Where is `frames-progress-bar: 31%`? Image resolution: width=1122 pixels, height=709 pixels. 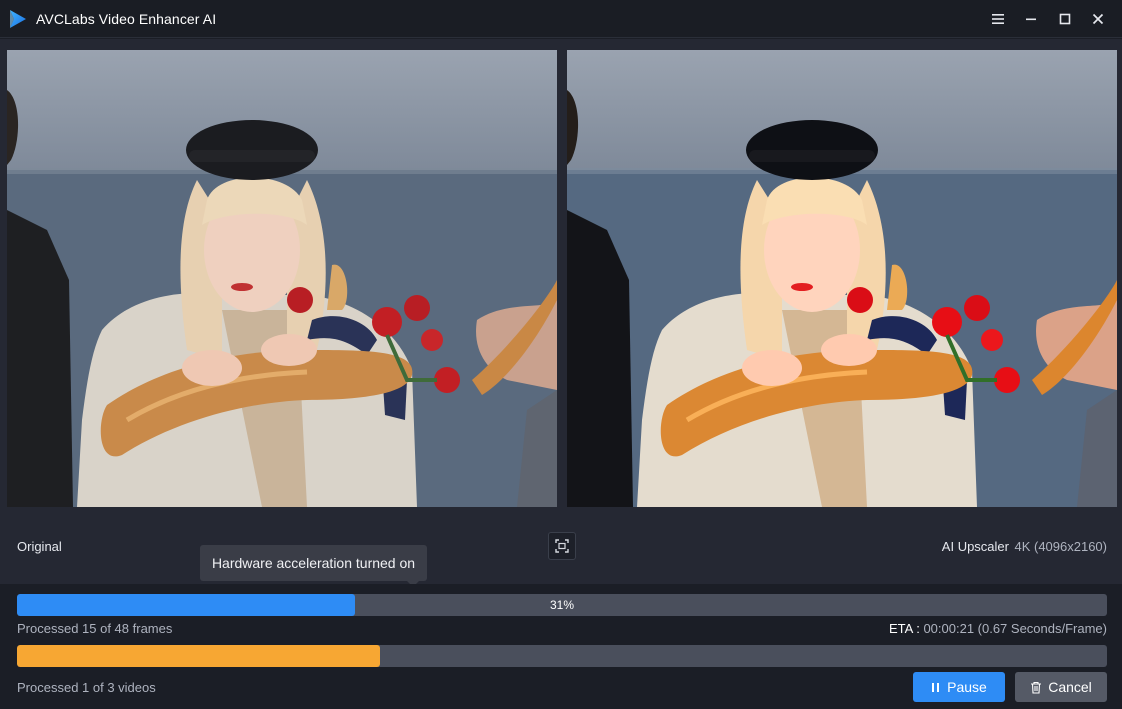
frames-progress-bar: 31% is located at coordinates (562, 605).